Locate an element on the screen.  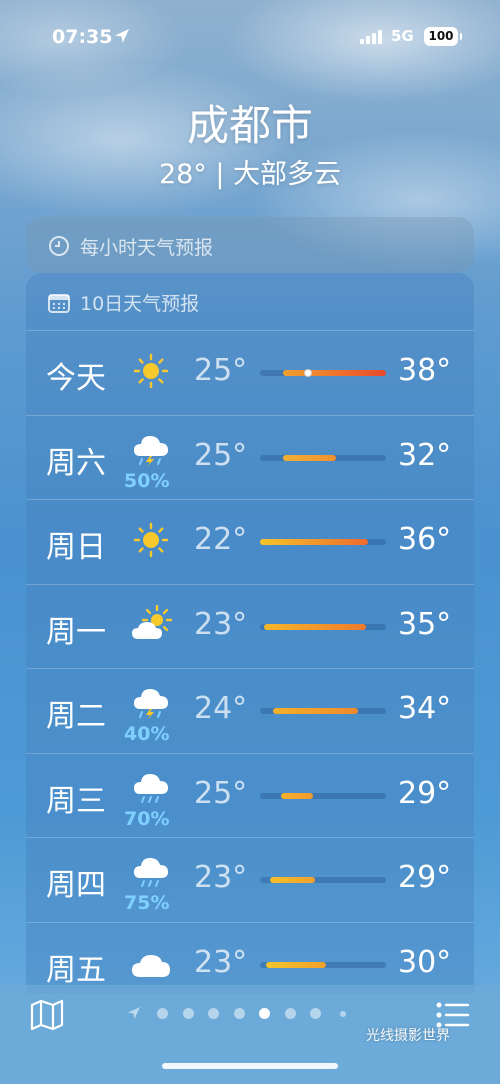
forecast-row: 周一 23° 35° is located at coordinates (250, 625).